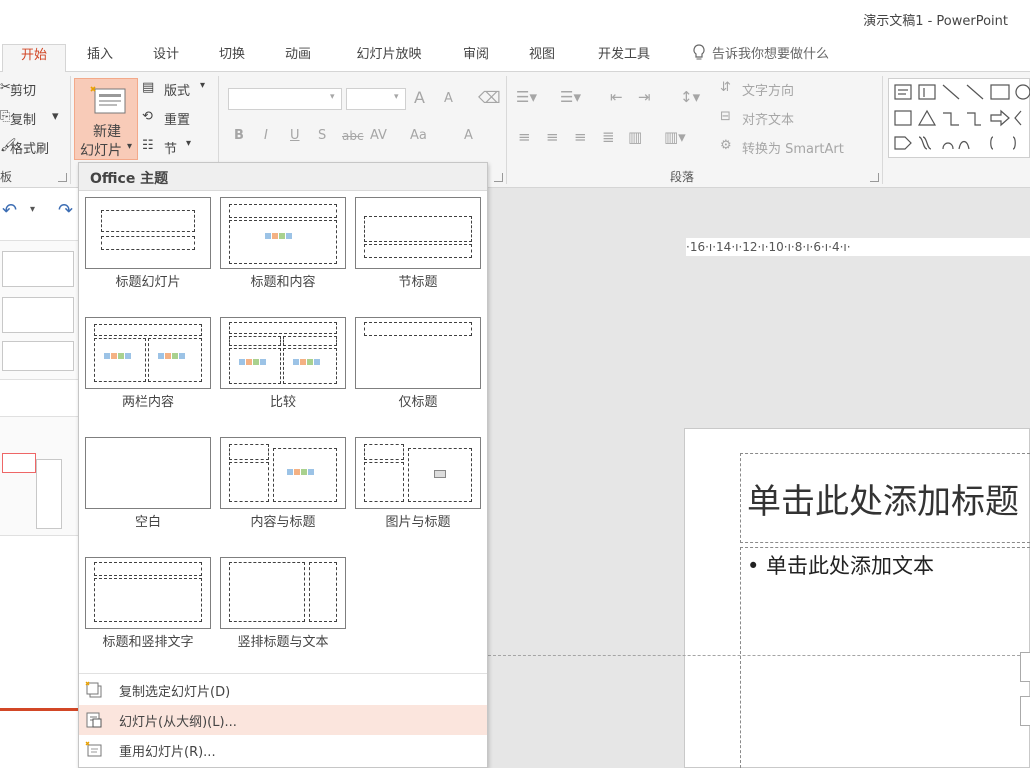  What do you see at coordinates (570, 97) in the screenshot?
I see `numbering-icon: ☰▾` at bounding box center [570, 97].